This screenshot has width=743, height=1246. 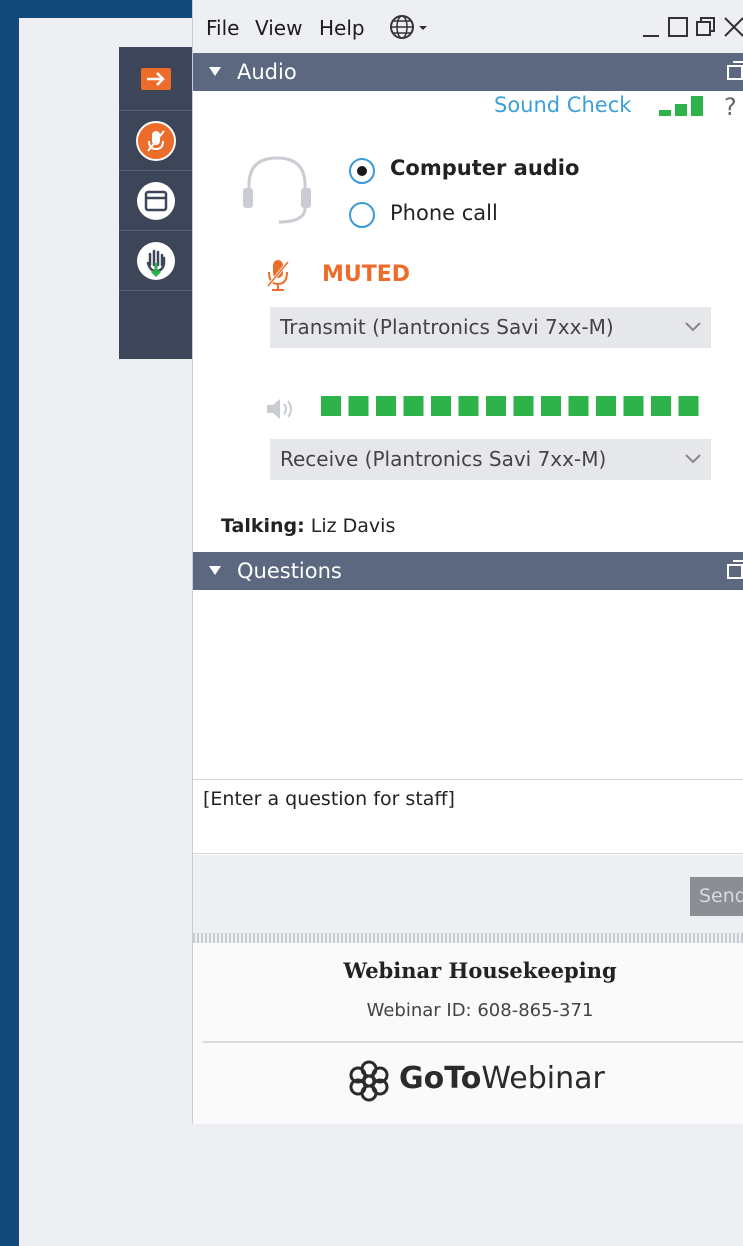 I want to click on speaker-select-value: Receive (Plantronics Savi 7xx-M), so click(x=443, y=459).